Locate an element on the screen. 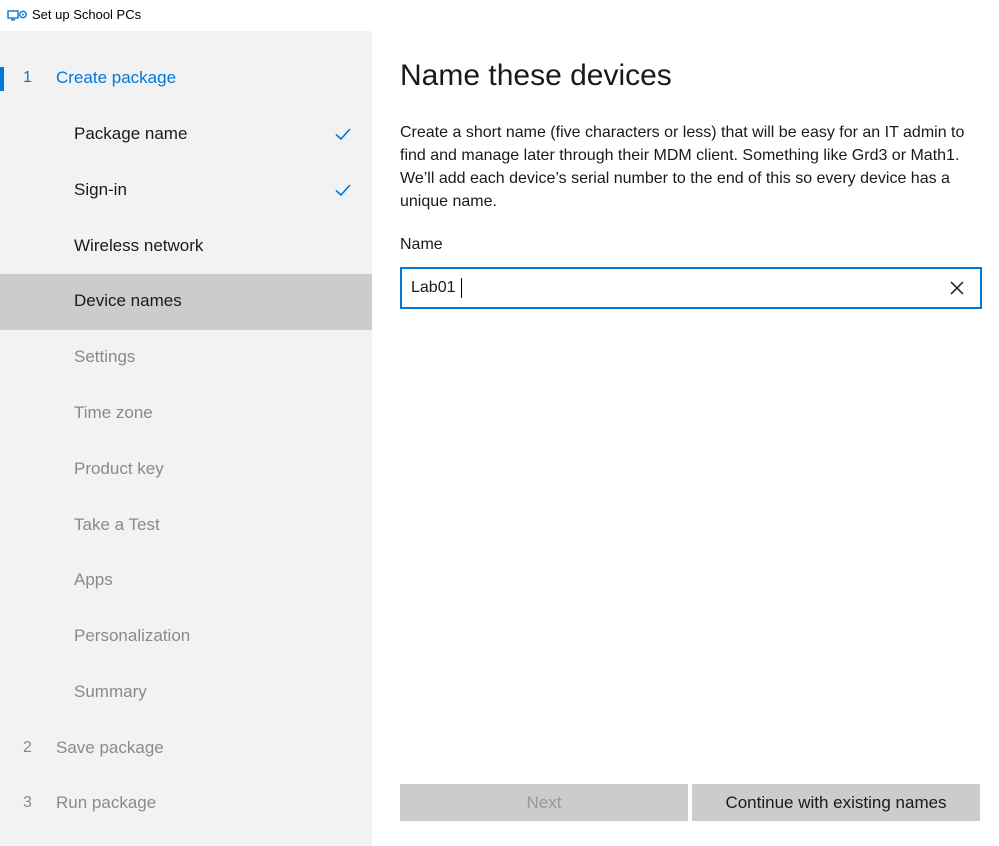 The image size is (999, 846). sidebar-item-label: Summary is located at coordinates (110, 691).